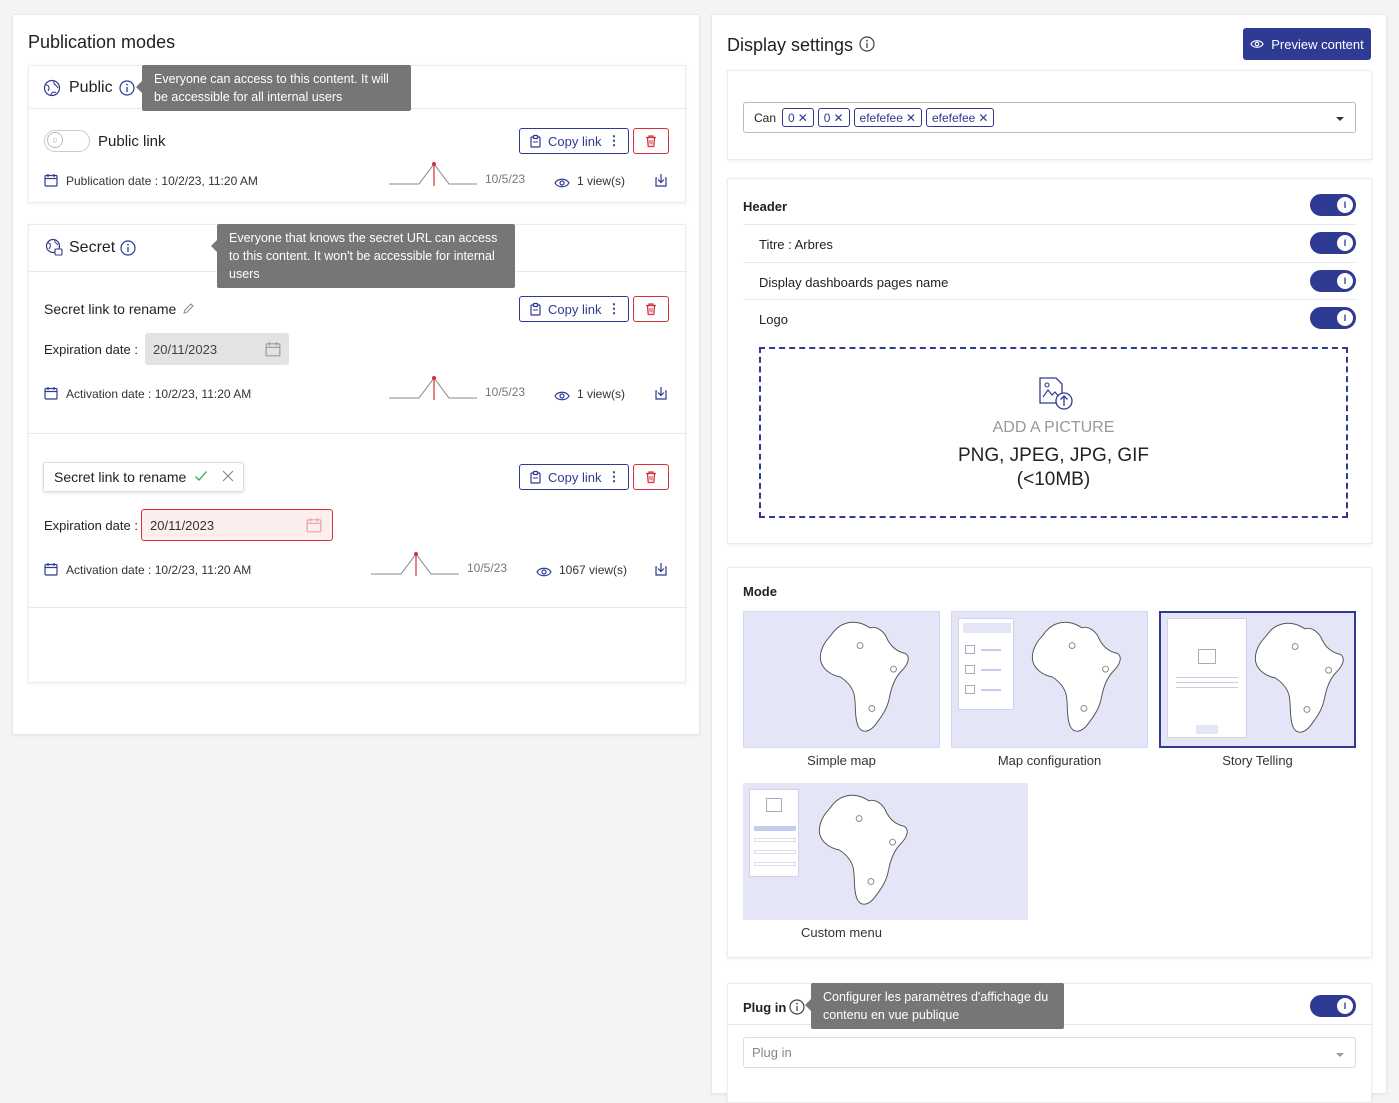 The width and height of the screenshot is (1399, 1103). Describe the element at coordinates (774, 833) in the screenshot. I see `menu-panel-illustration` at that location.